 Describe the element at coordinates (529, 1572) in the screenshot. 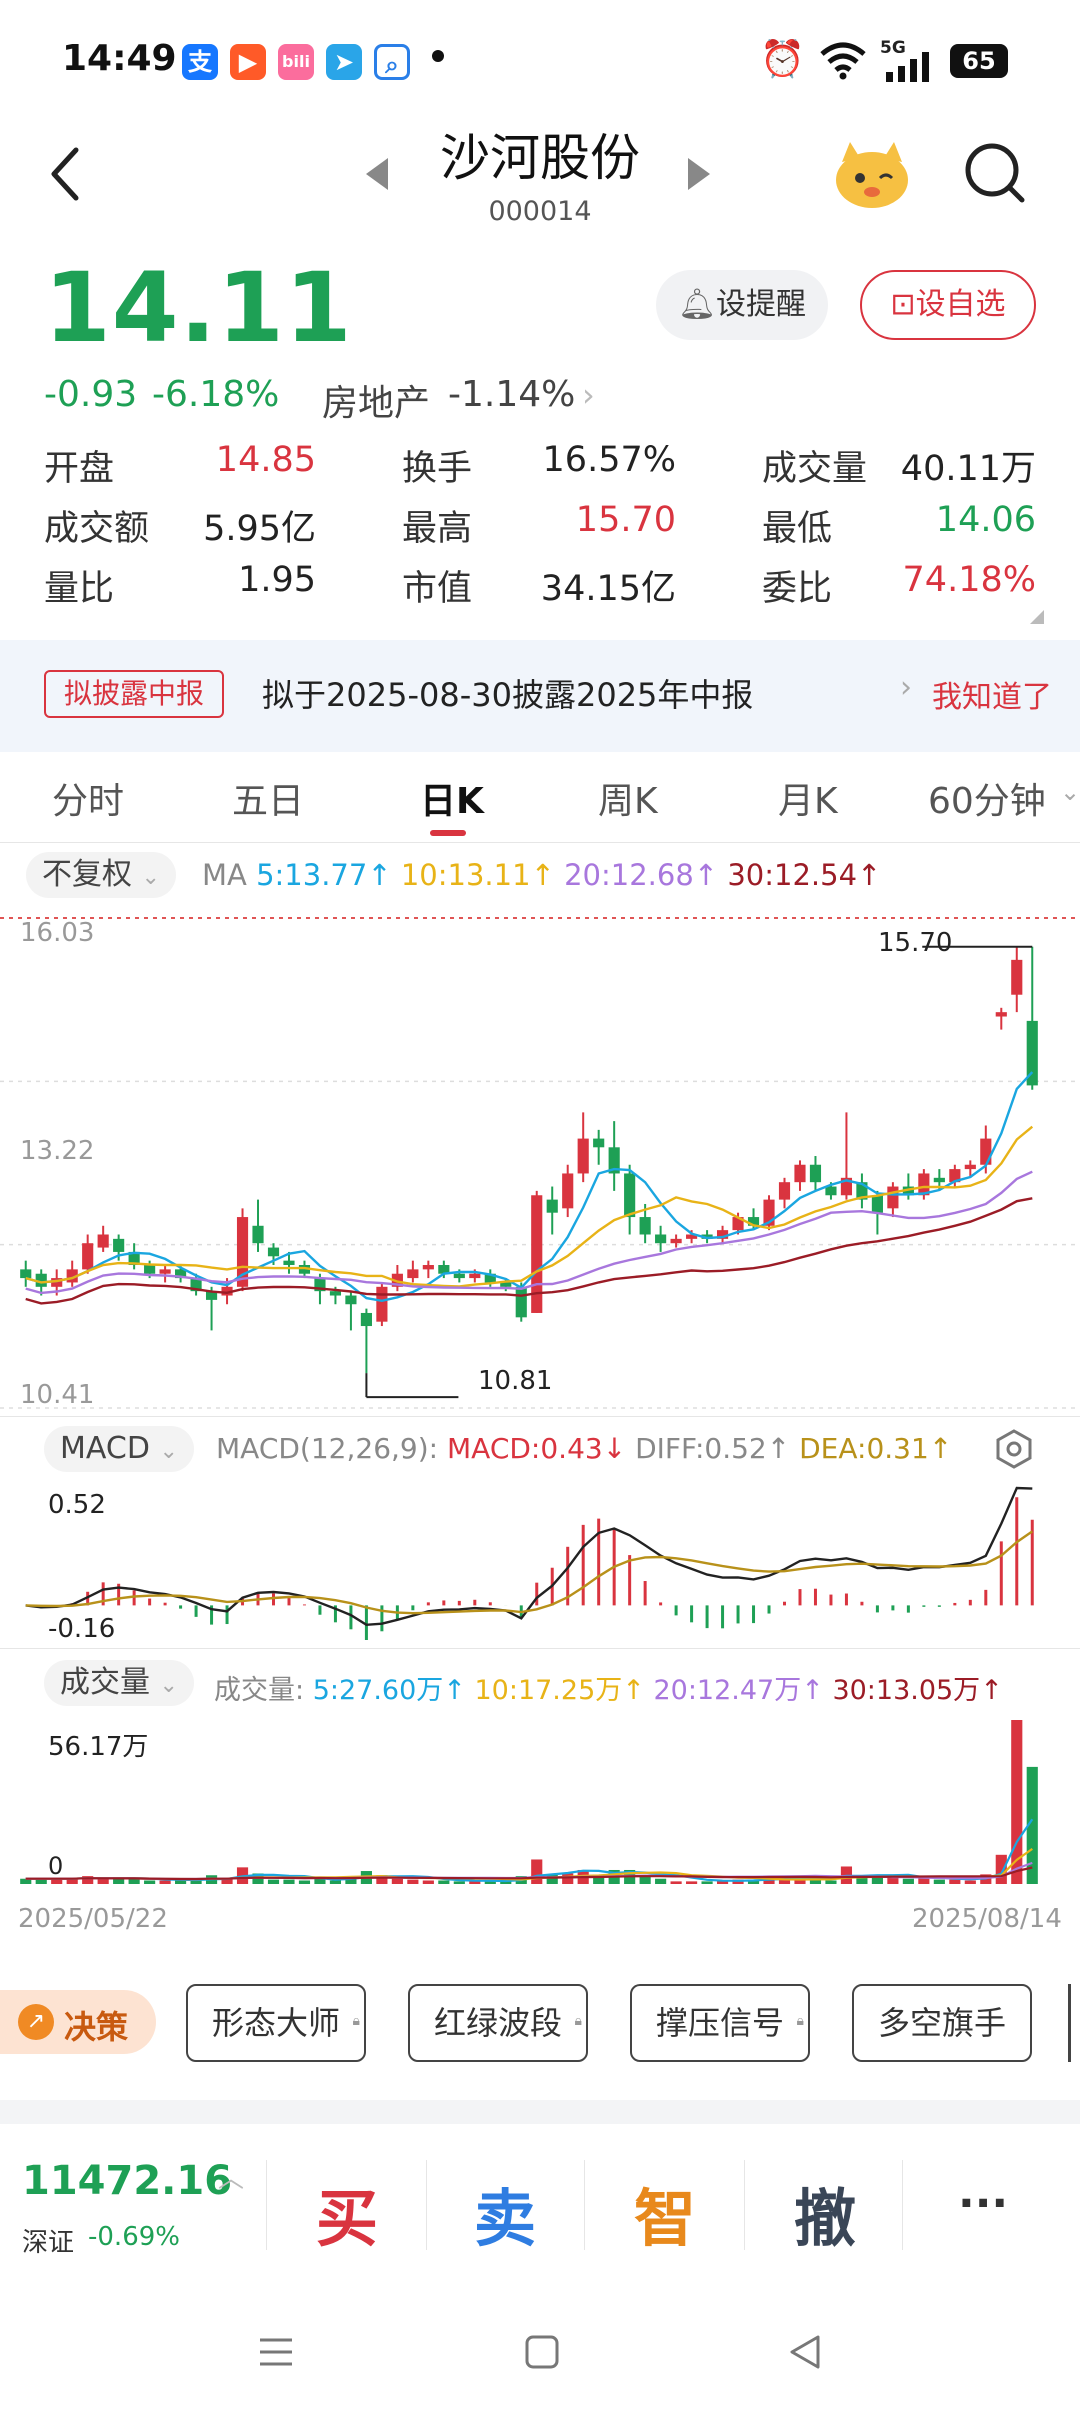

I see `dea-line` at that location.